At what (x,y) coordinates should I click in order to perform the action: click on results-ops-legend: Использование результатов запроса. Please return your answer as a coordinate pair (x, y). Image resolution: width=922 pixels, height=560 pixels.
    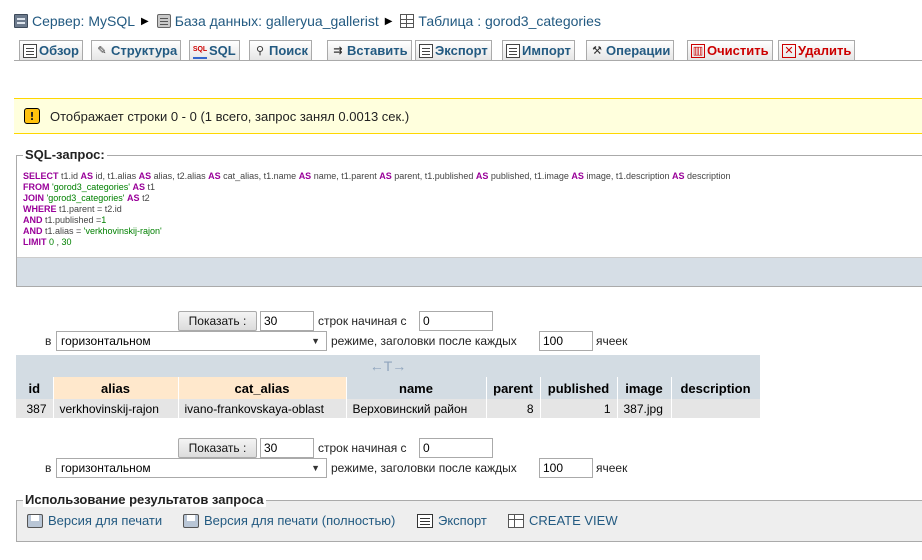
    Looking at the image, I should click on (144, 499).